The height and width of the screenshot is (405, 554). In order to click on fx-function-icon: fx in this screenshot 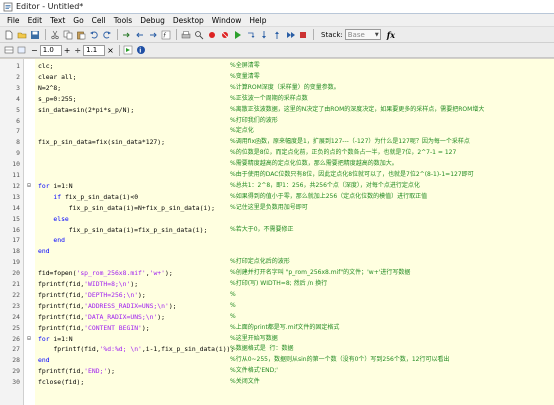, I will do `click(391, 35)`.